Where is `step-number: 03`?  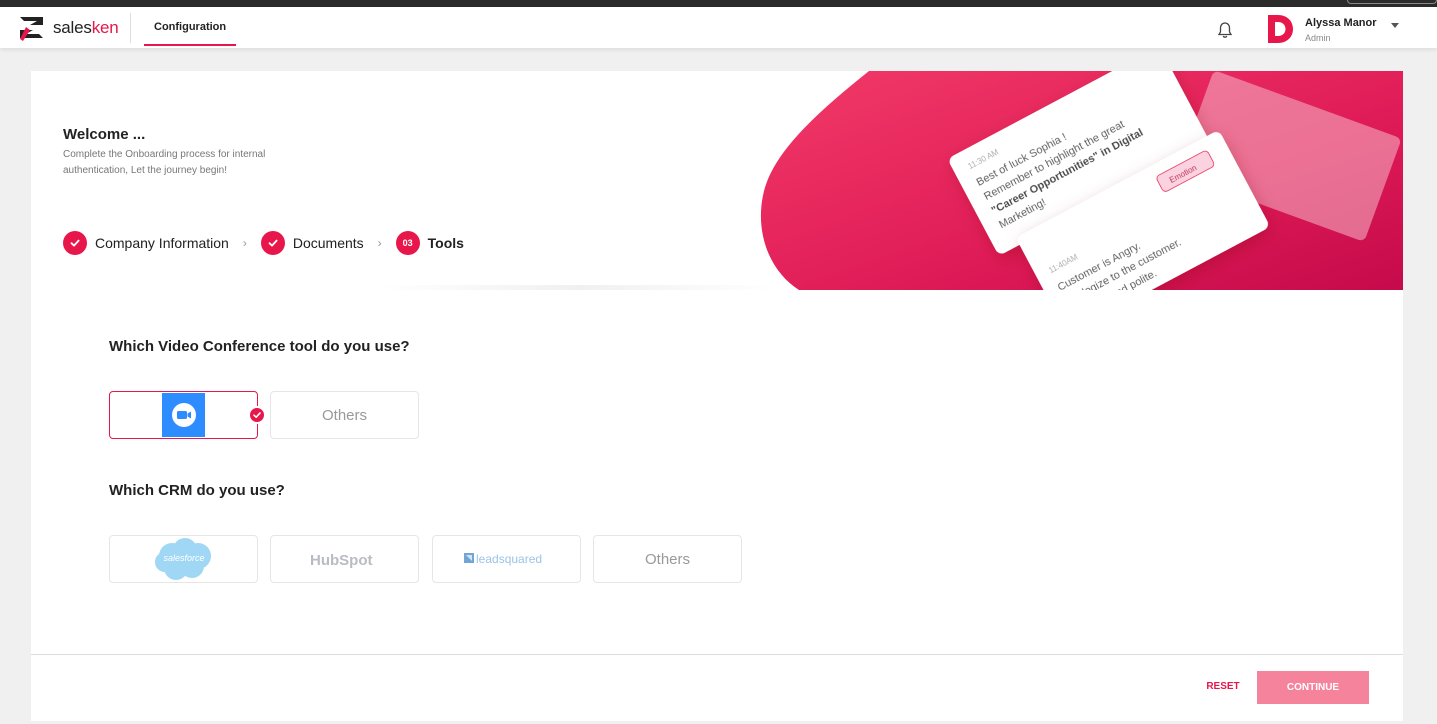
step-number: 03 is located at coordinates (407, 243).